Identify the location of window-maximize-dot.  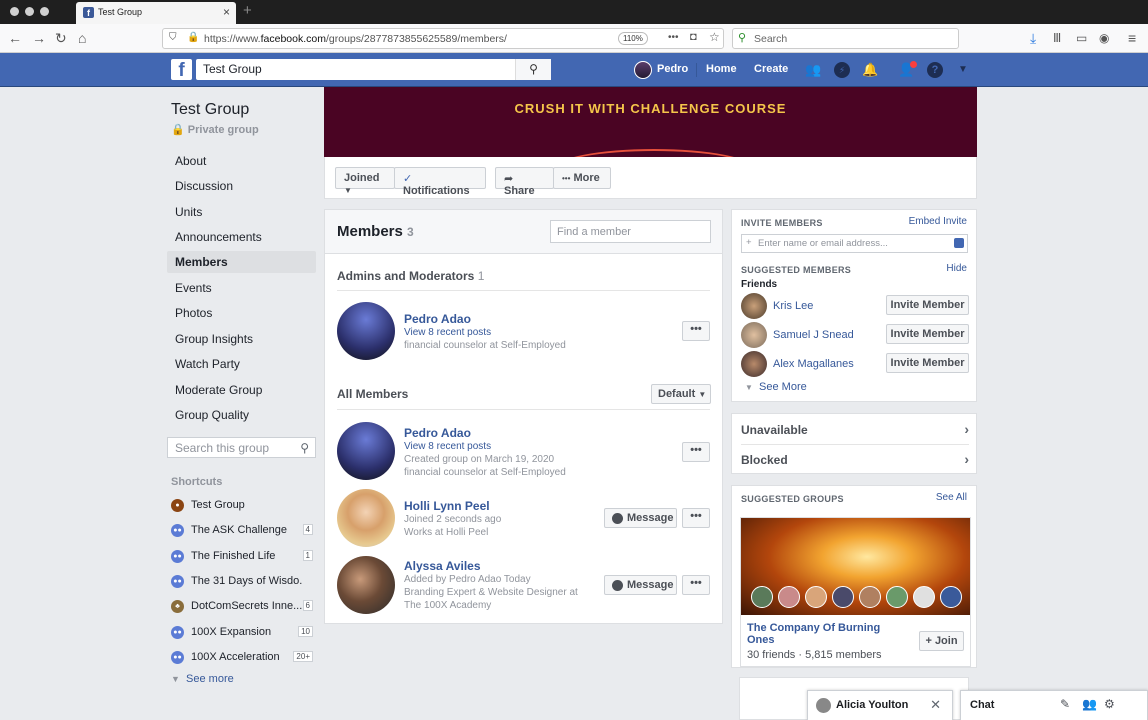
(44, 11).